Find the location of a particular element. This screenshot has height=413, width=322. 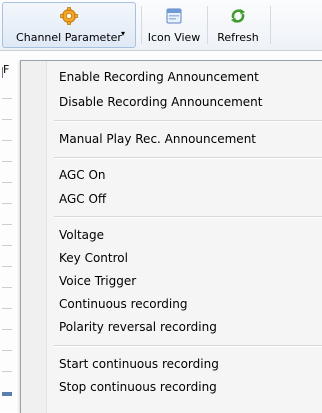

menu-item-stop-continuous-recording: Stop continuous recording is located at coordinates (138, 387).